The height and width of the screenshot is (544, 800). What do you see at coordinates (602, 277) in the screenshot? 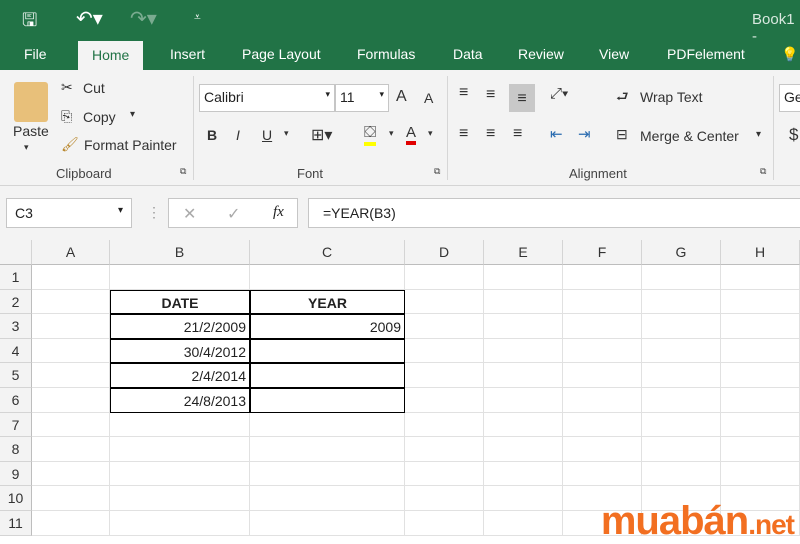
I see `cell-f1` at bounding box center [602, 277].